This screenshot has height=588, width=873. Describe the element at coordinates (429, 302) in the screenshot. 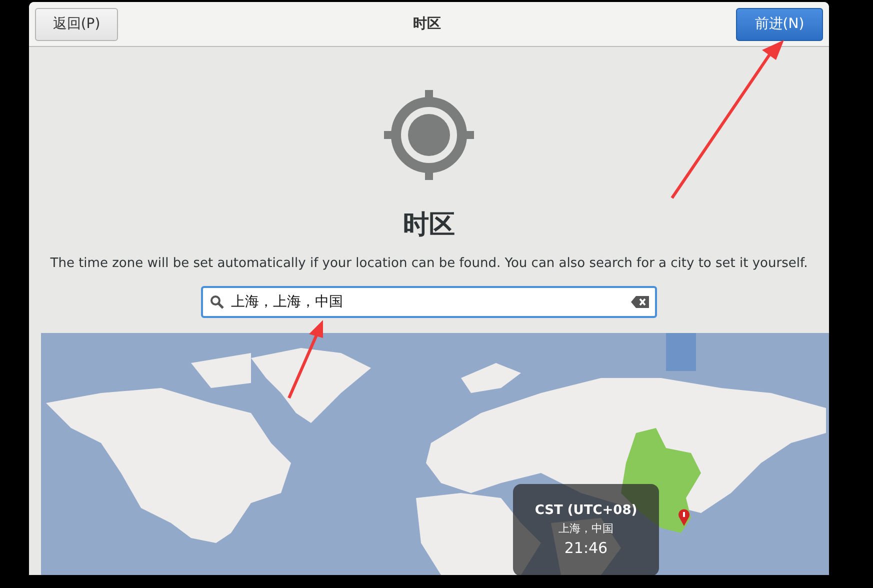

I see `search-field: 上海，上海，中国` at that location.